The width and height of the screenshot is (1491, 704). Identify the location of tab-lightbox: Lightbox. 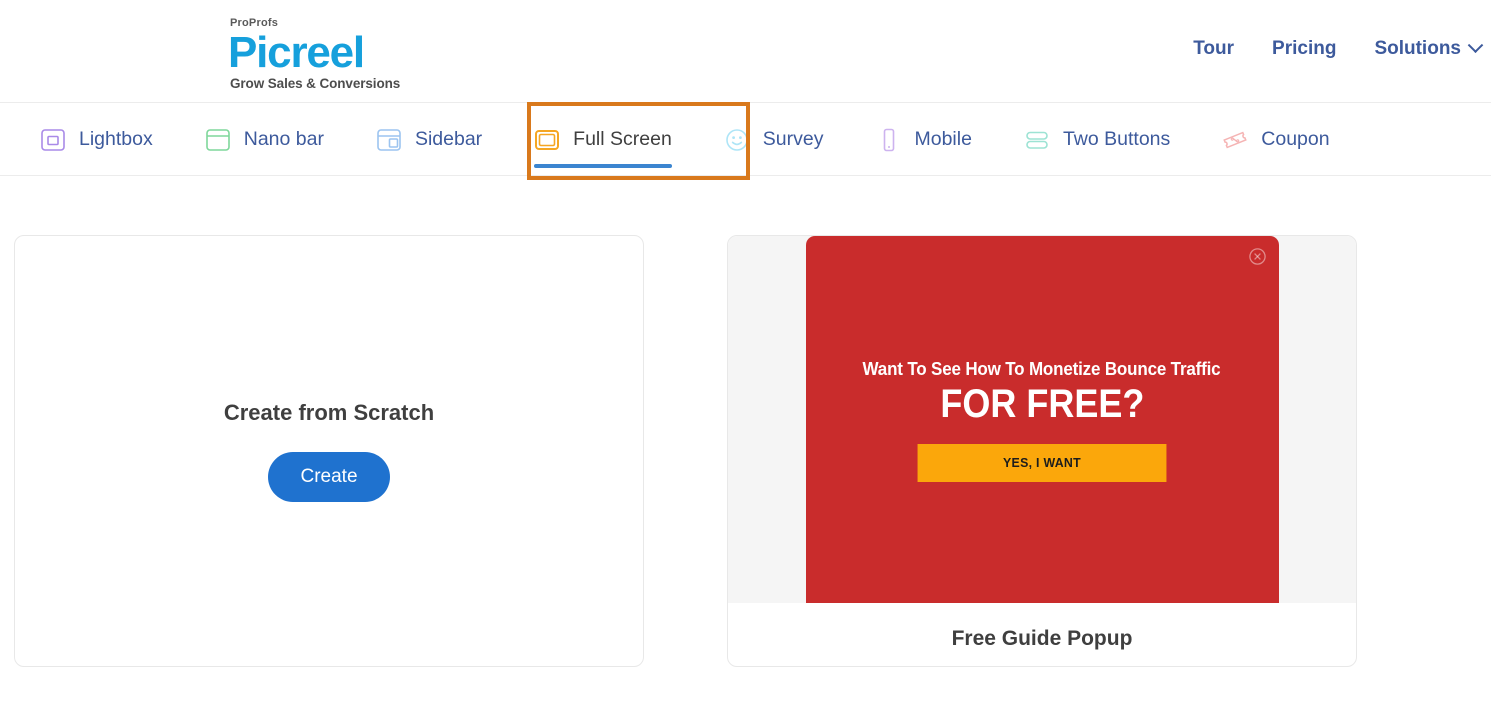
(96, 139).